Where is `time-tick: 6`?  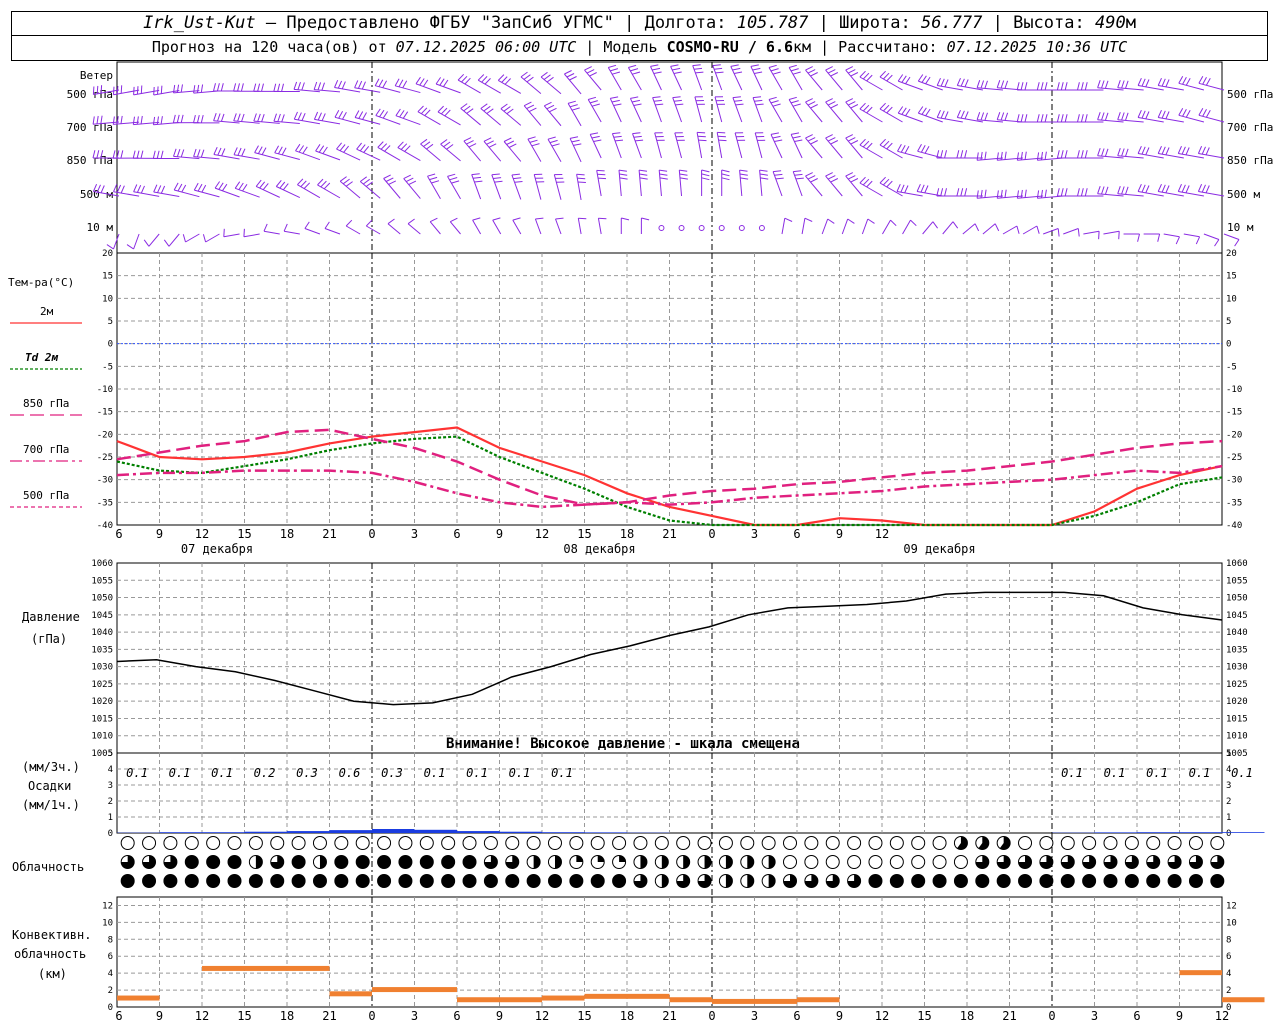
time-tick: 6 is located at coordinates (118, 534).